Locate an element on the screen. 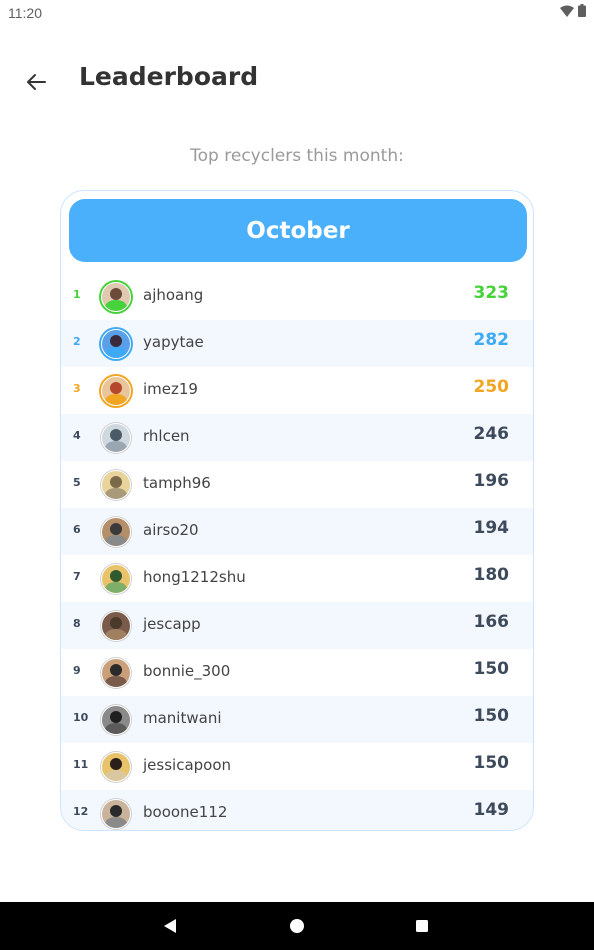  month-banner: October is located at coordinates (298, 230).